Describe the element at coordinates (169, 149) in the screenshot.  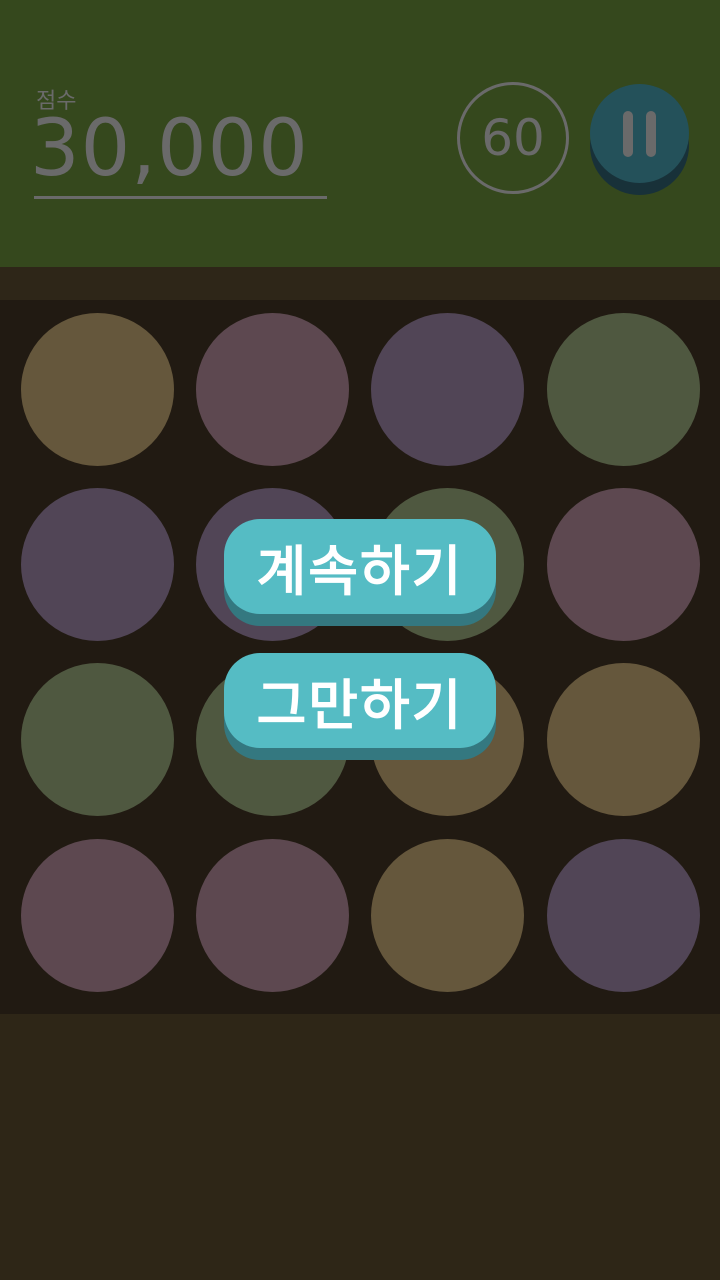
I see `score-value: 30,000` at that location.